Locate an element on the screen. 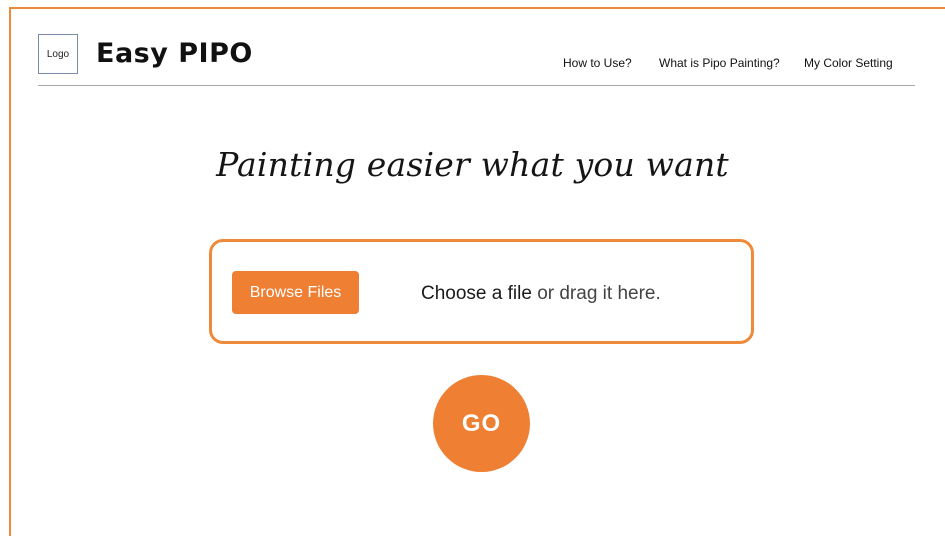 The height and width of the screenshot is (536, 945). choose-file-text: Choose a file is located at coordinates (476, 293).